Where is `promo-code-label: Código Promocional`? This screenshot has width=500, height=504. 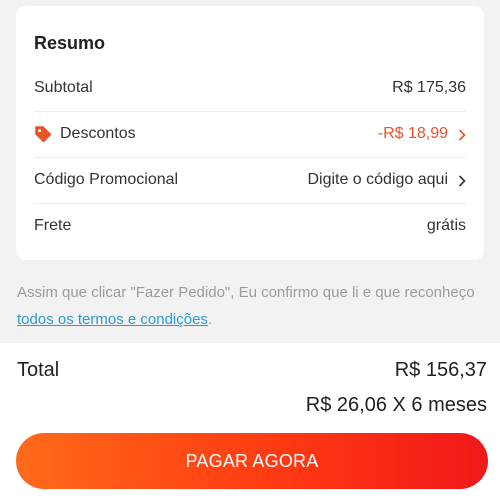
promo-code-label: Código Promocional is located at coordinates (106, 179).